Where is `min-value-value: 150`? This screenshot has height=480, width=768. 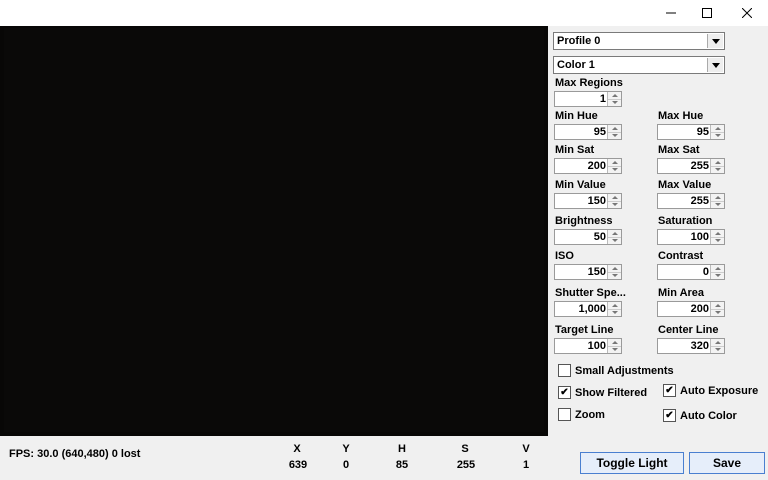 min-value-value: 150 is located at coordinates (596, 201).